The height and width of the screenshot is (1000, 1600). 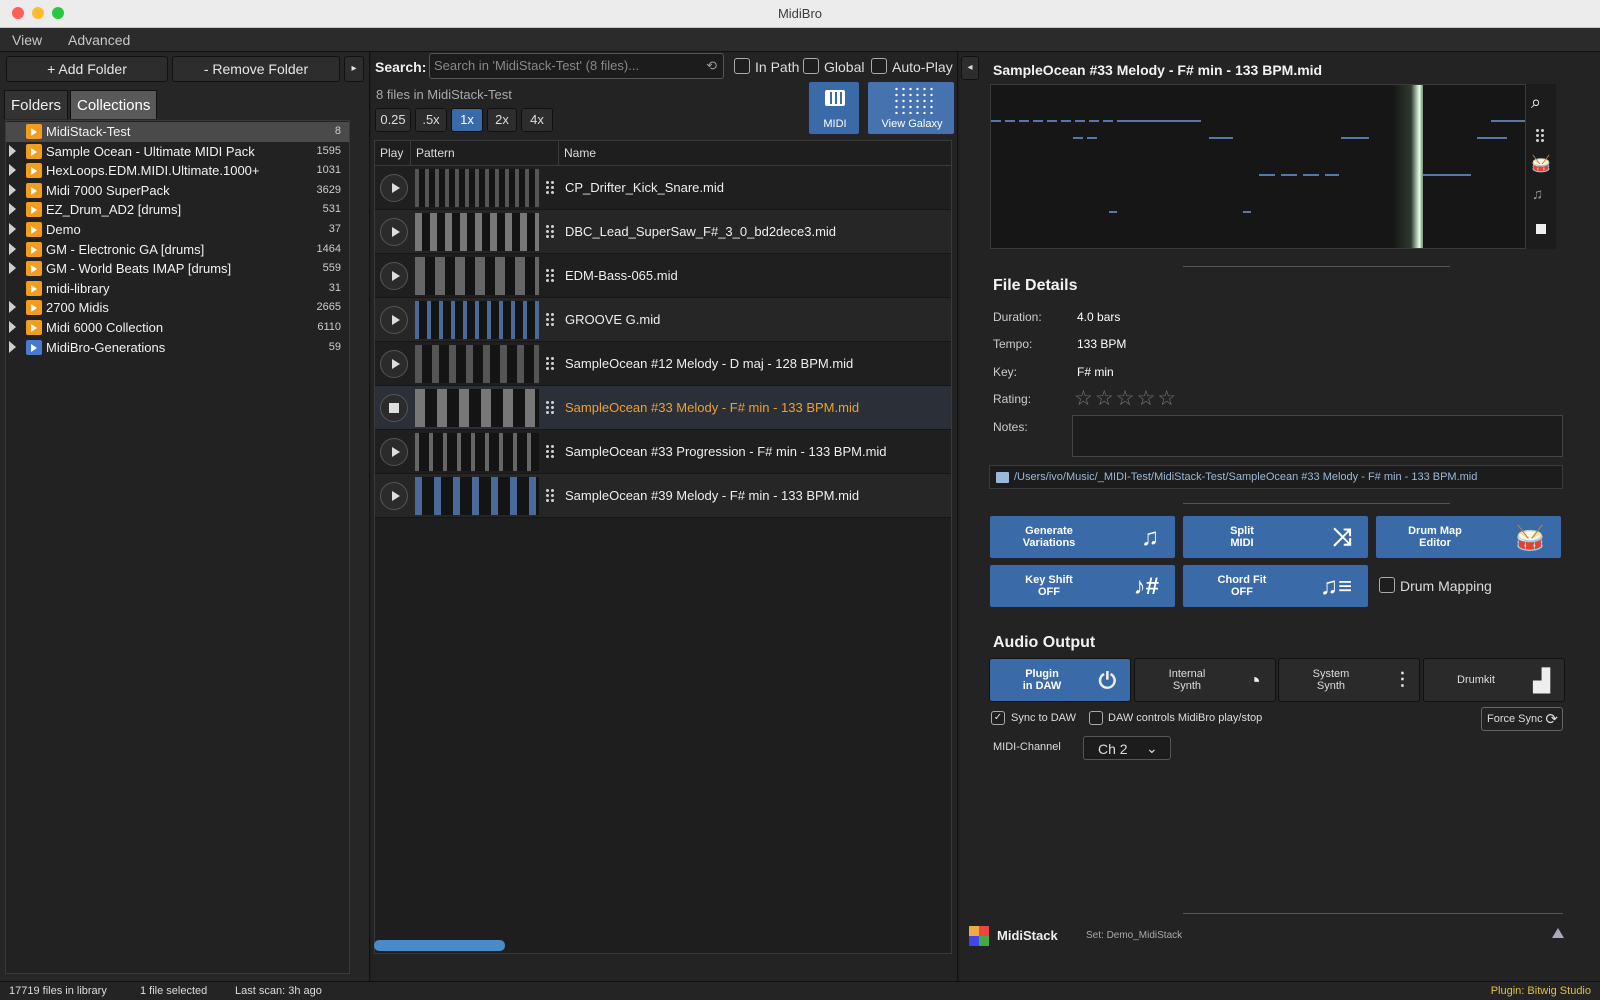 What do you see at coordinates (879, 66) in the screenshot?
I see `auto-play-checkbox` at bounding box center [879, 66].